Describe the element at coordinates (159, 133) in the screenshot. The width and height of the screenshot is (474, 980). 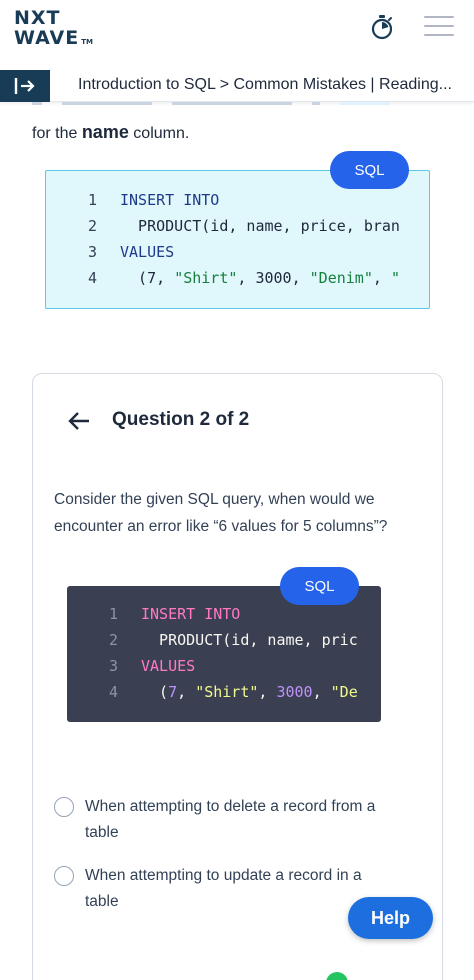
I see `reading-text-end: column.` at that location.